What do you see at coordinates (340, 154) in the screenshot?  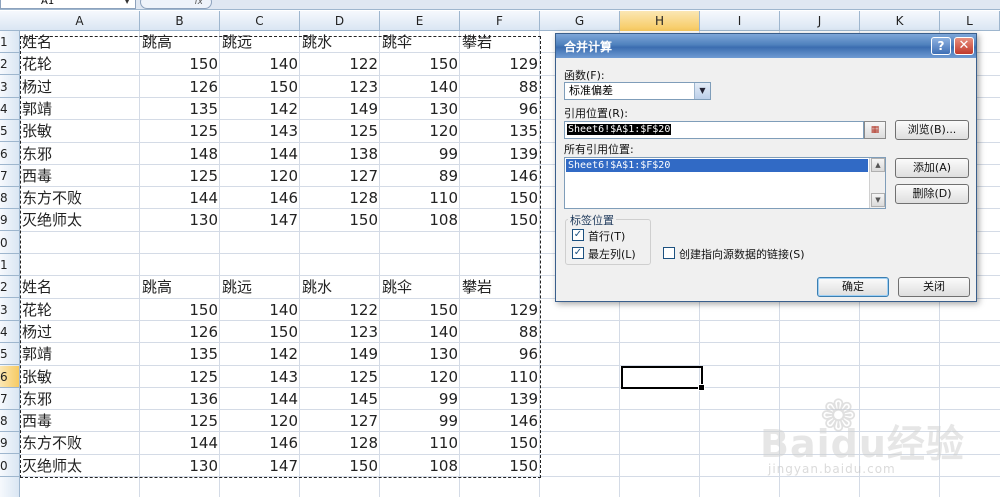 I see `cell: 138` at bounding box center [340, 154].